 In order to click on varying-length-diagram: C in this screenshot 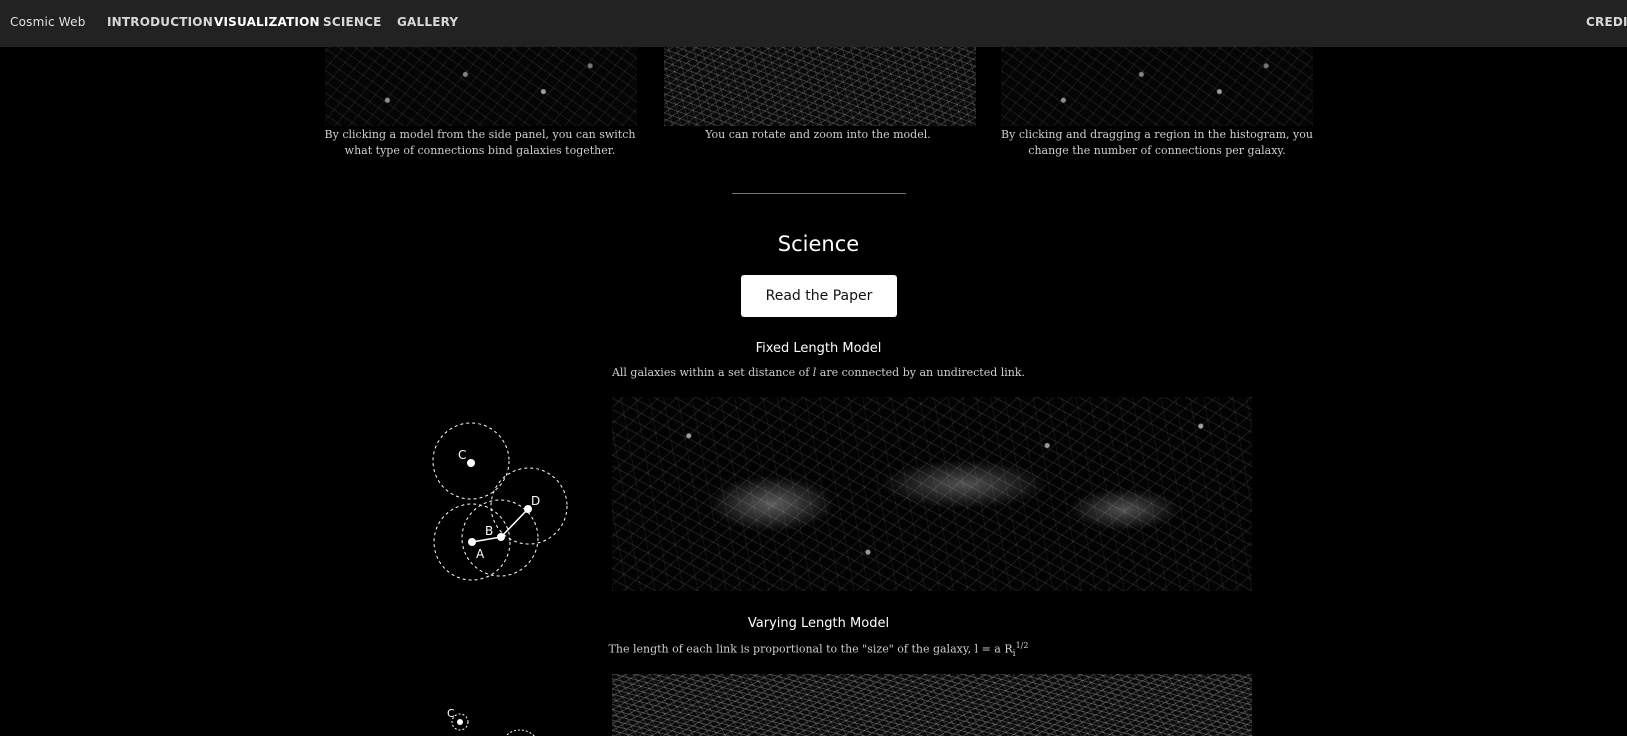, I will do `click(491, 721)`.